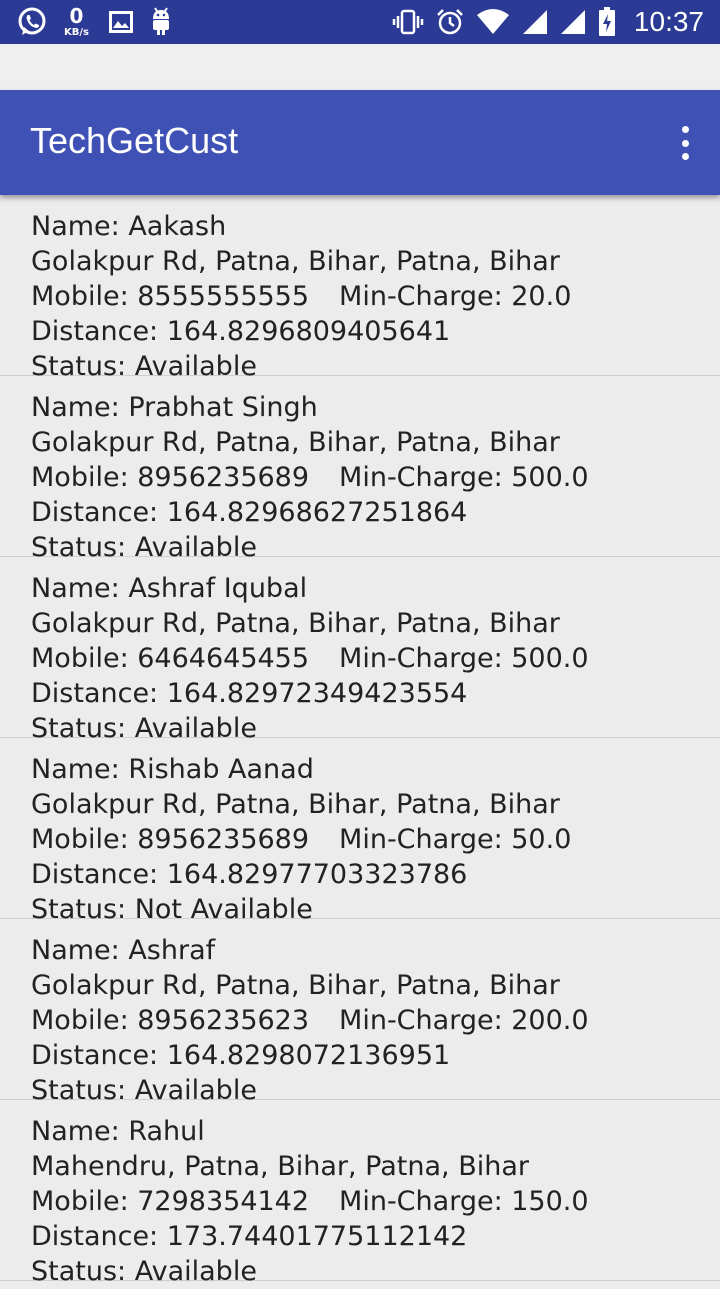 Image resolution: width=720 pixels, height=1289 pixels. I want to click on item-distance: Distance: 164.82972349423554, so click(249, 693).